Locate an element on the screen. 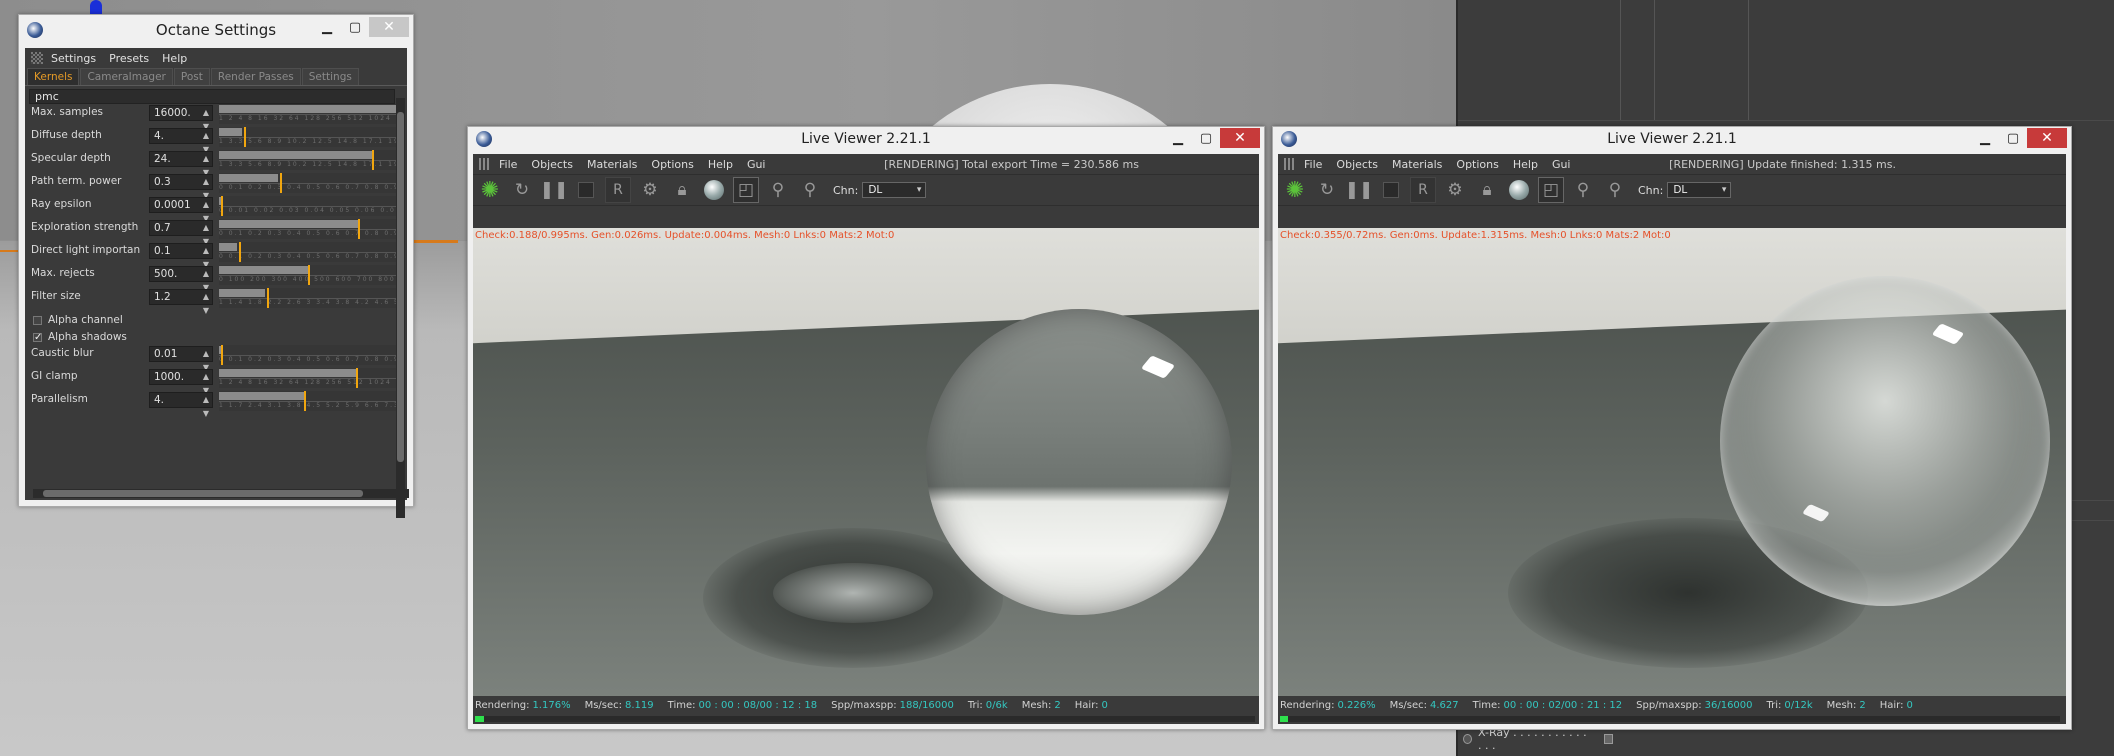  param-value-field: 500. ▲ ▼ is located at coordinates (181, 279).